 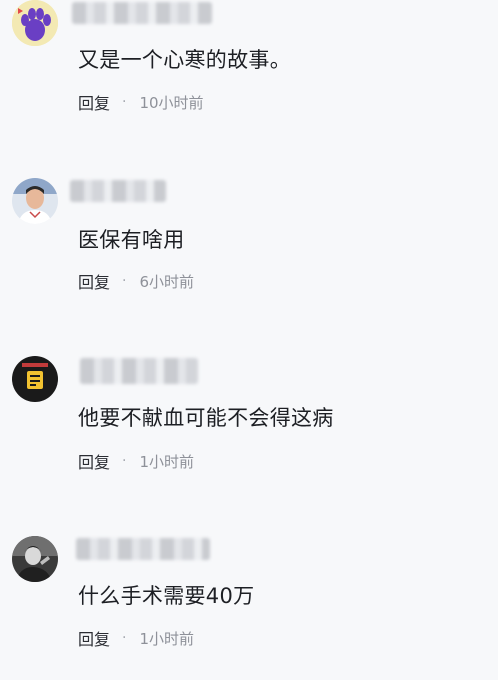 I want to click on person-photo, so click(x=35, y=201).